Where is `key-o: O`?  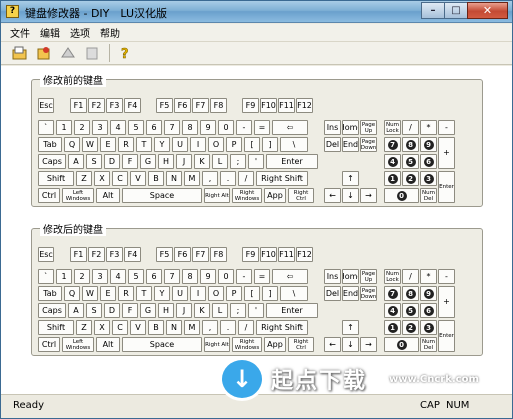 key-o: O is located at coordinates (216, 293).